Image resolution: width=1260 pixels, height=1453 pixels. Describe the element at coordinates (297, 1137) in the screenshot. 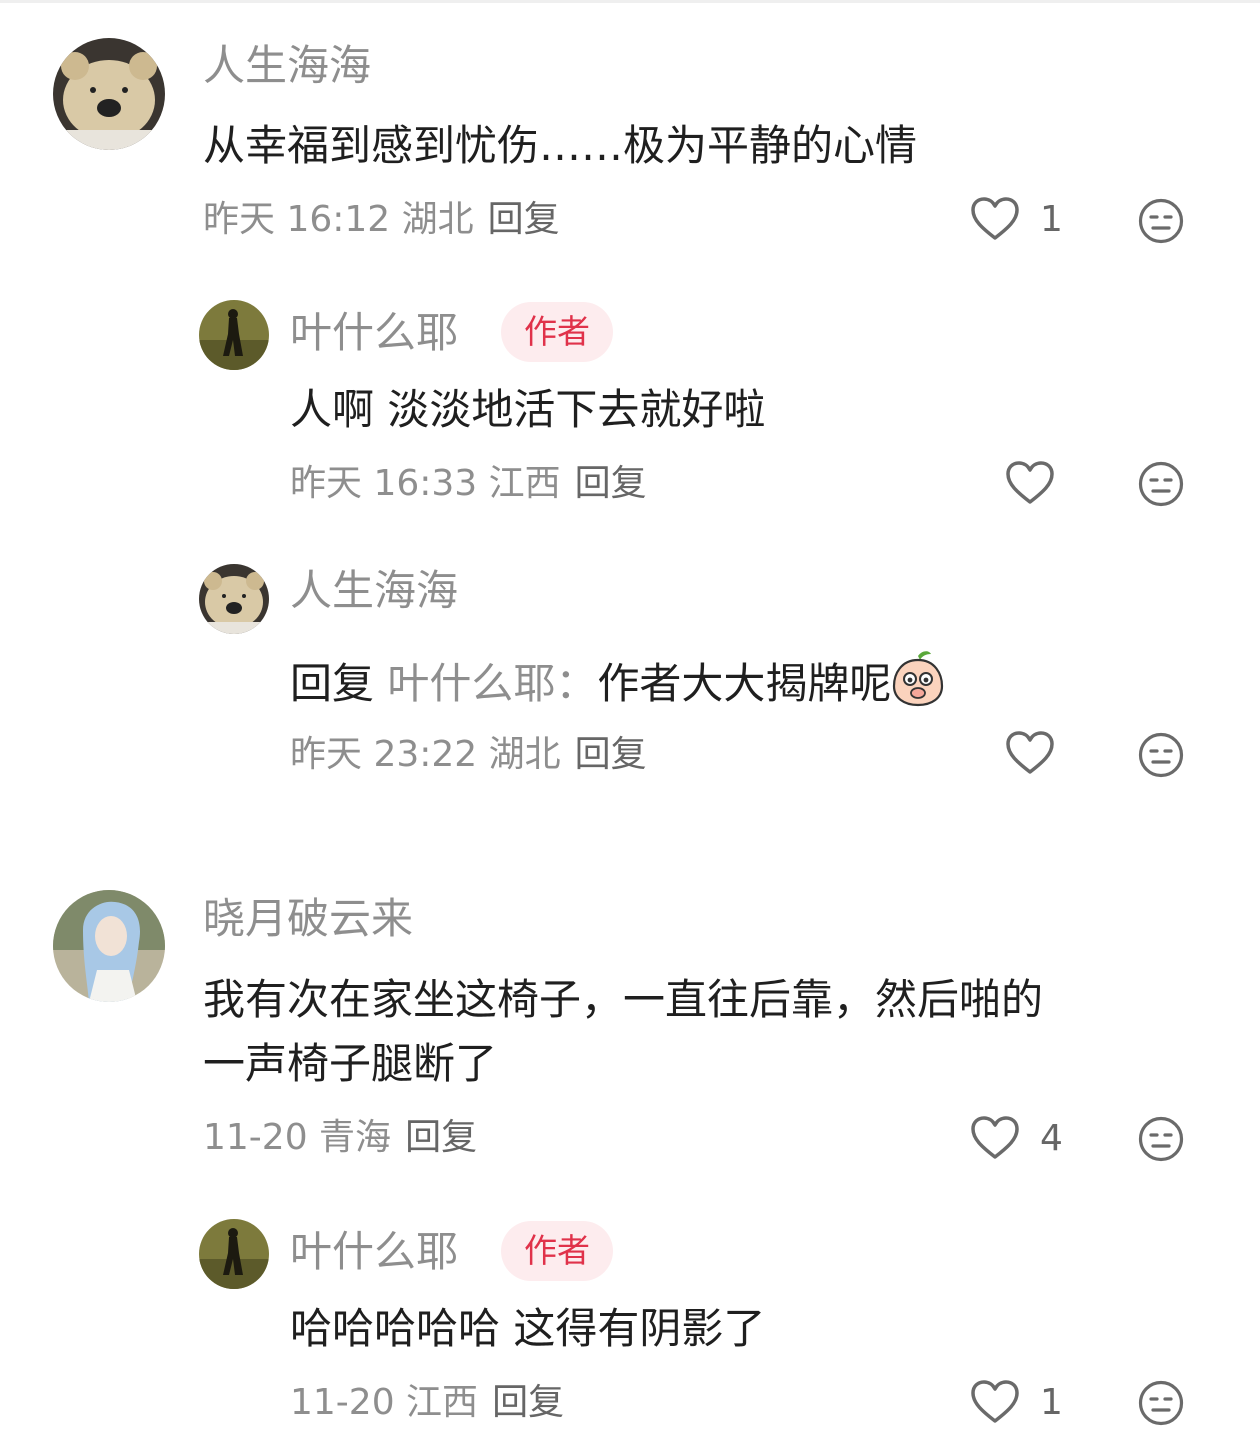

I see `comment-time-location: 11-20 青海` at that location.